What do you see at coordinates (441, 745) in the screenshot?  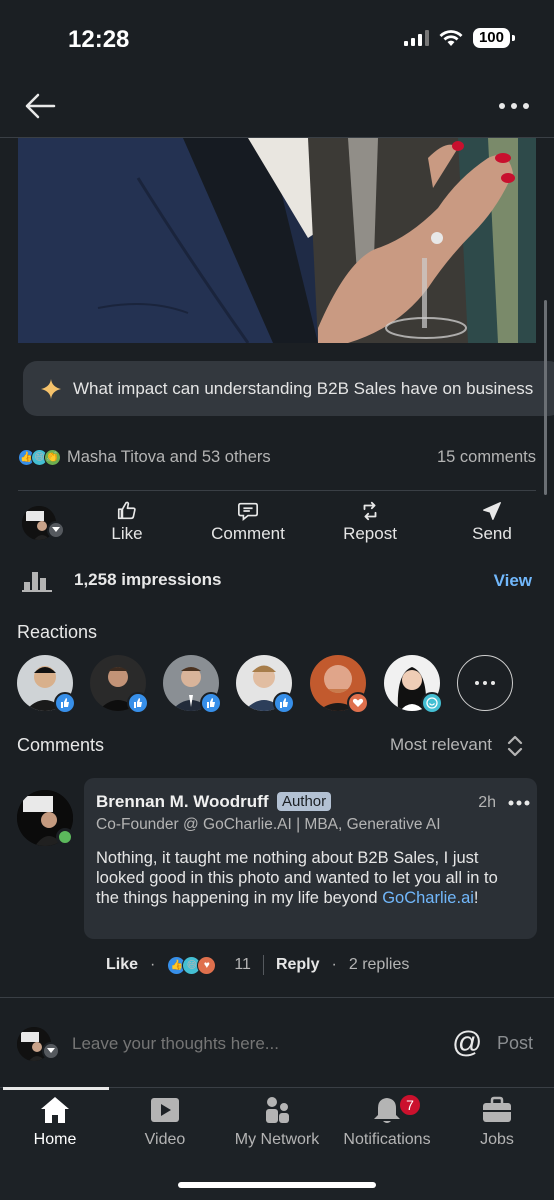 I see `sort-comments-button: Most relevant` at bounding box center [441, 745].